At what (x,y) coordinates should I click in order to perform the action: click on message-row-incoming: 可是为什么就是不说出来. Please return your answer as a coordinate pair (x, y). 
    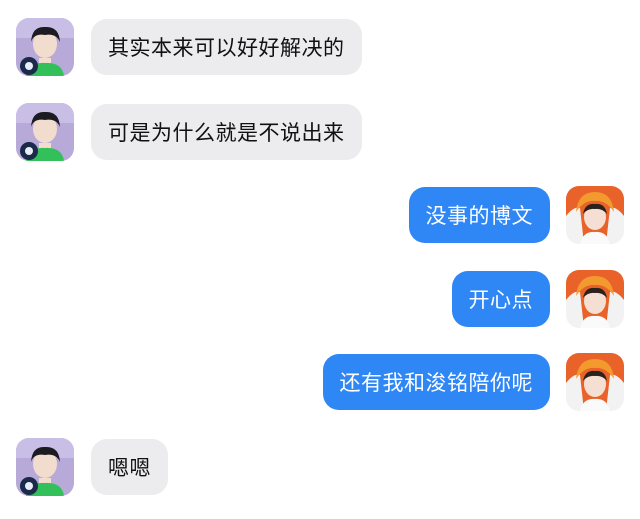
    Looking at the image, I should click on (320, 133).